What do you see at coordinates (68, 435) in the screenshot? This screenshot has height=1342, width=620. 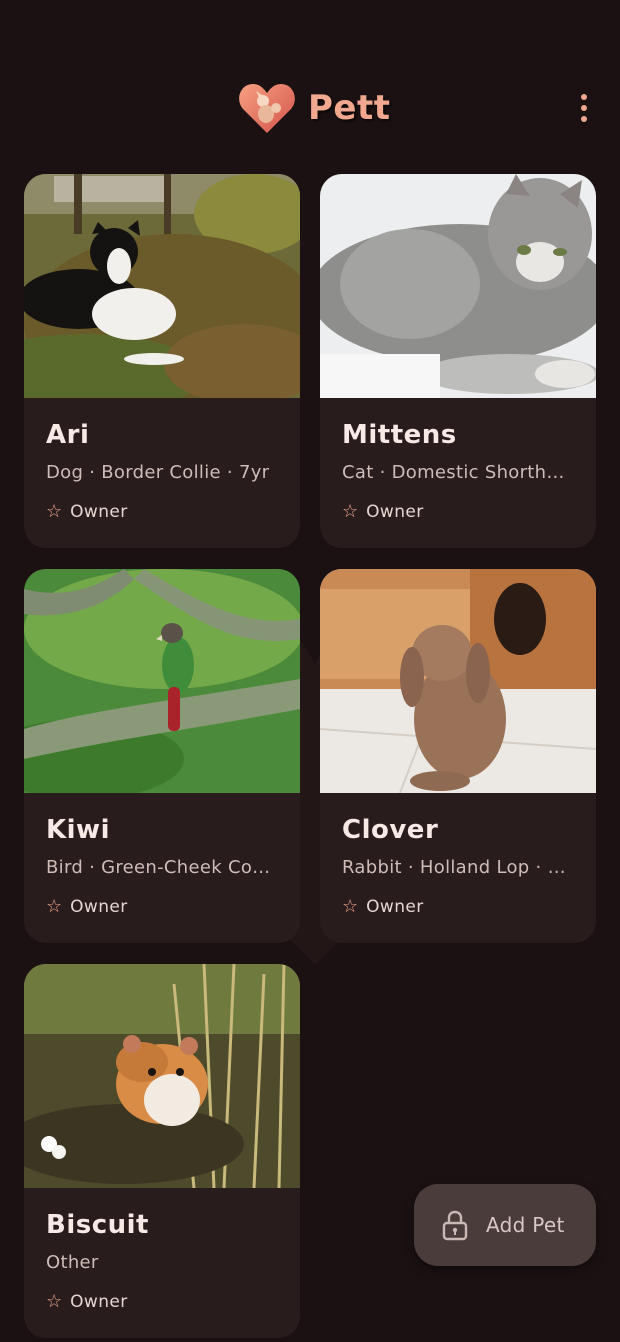 I see `pet-name: Ari` at bounding box center [68, 435].